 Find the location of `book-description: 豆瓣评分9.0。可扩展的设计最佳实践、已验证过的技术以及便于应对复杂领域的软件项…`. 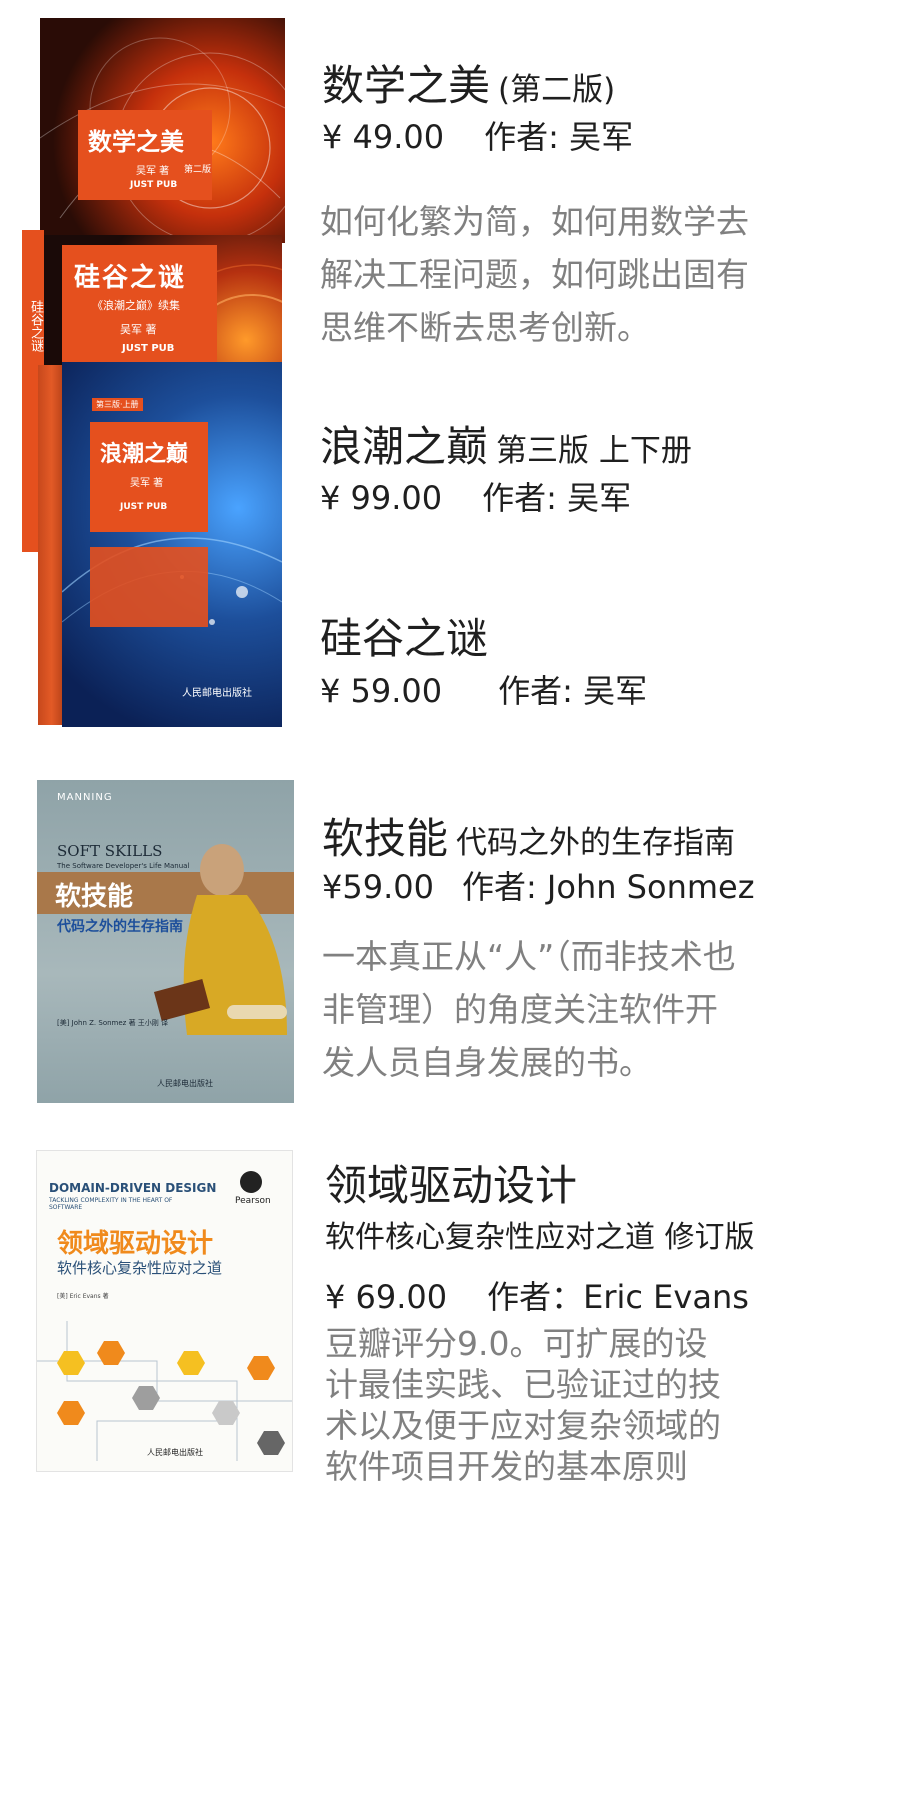

book-description: 豆瓣评分9.0。可扩展的设计最佳实践、已验证过的技术以及便于应对复杂领域的软件项… is located at coordinates (523, 1405).